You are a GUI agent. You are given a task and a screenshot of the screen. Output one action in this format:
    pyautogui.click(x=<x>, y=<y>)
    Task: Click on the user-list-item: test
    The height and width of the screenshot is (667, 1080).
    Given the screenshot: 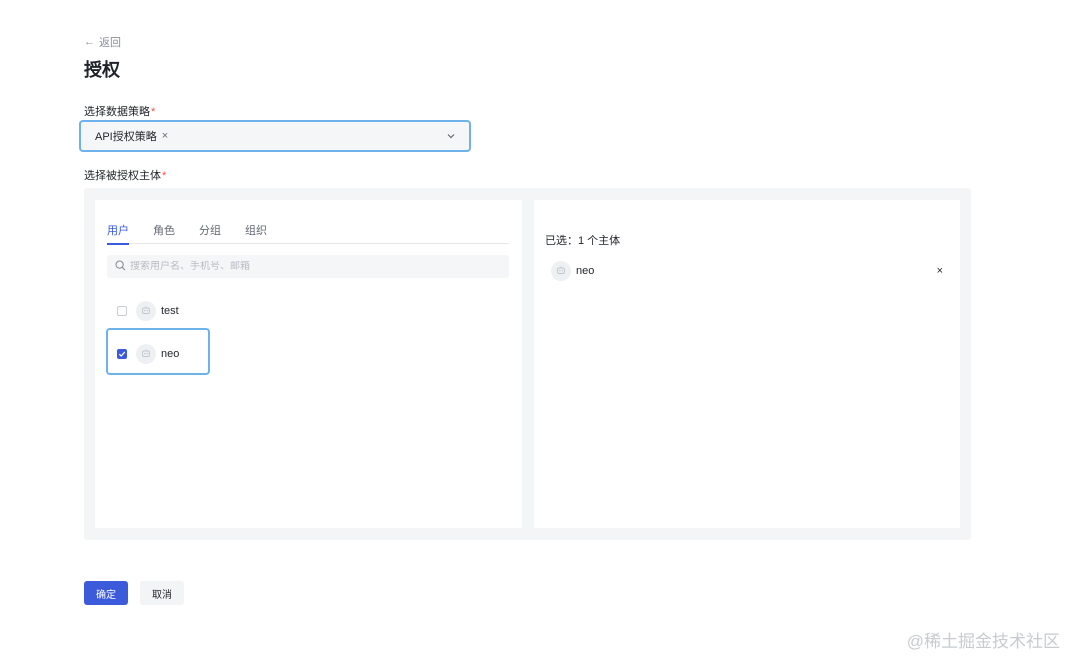 What is the action you would take?
    pyautogui.click(x=148, y=311)
    